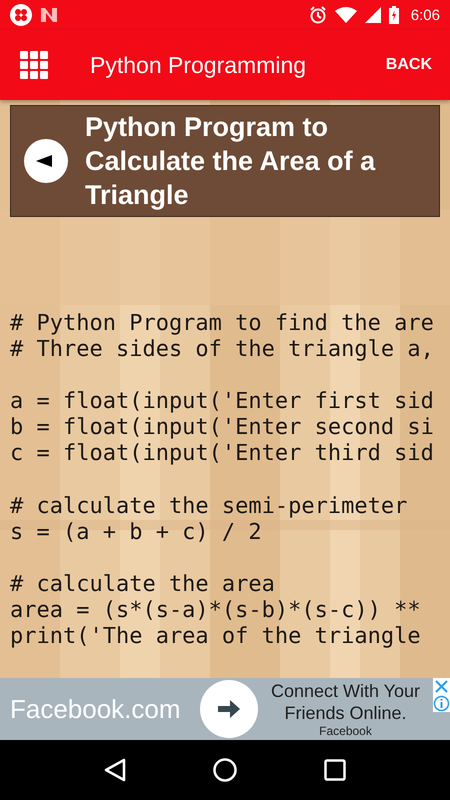 This screenshot has width=450, height=800. What do you see at coordinates (393, 15) in the screenshot?
I see `battery-icon` at bounding box center [393, 15].